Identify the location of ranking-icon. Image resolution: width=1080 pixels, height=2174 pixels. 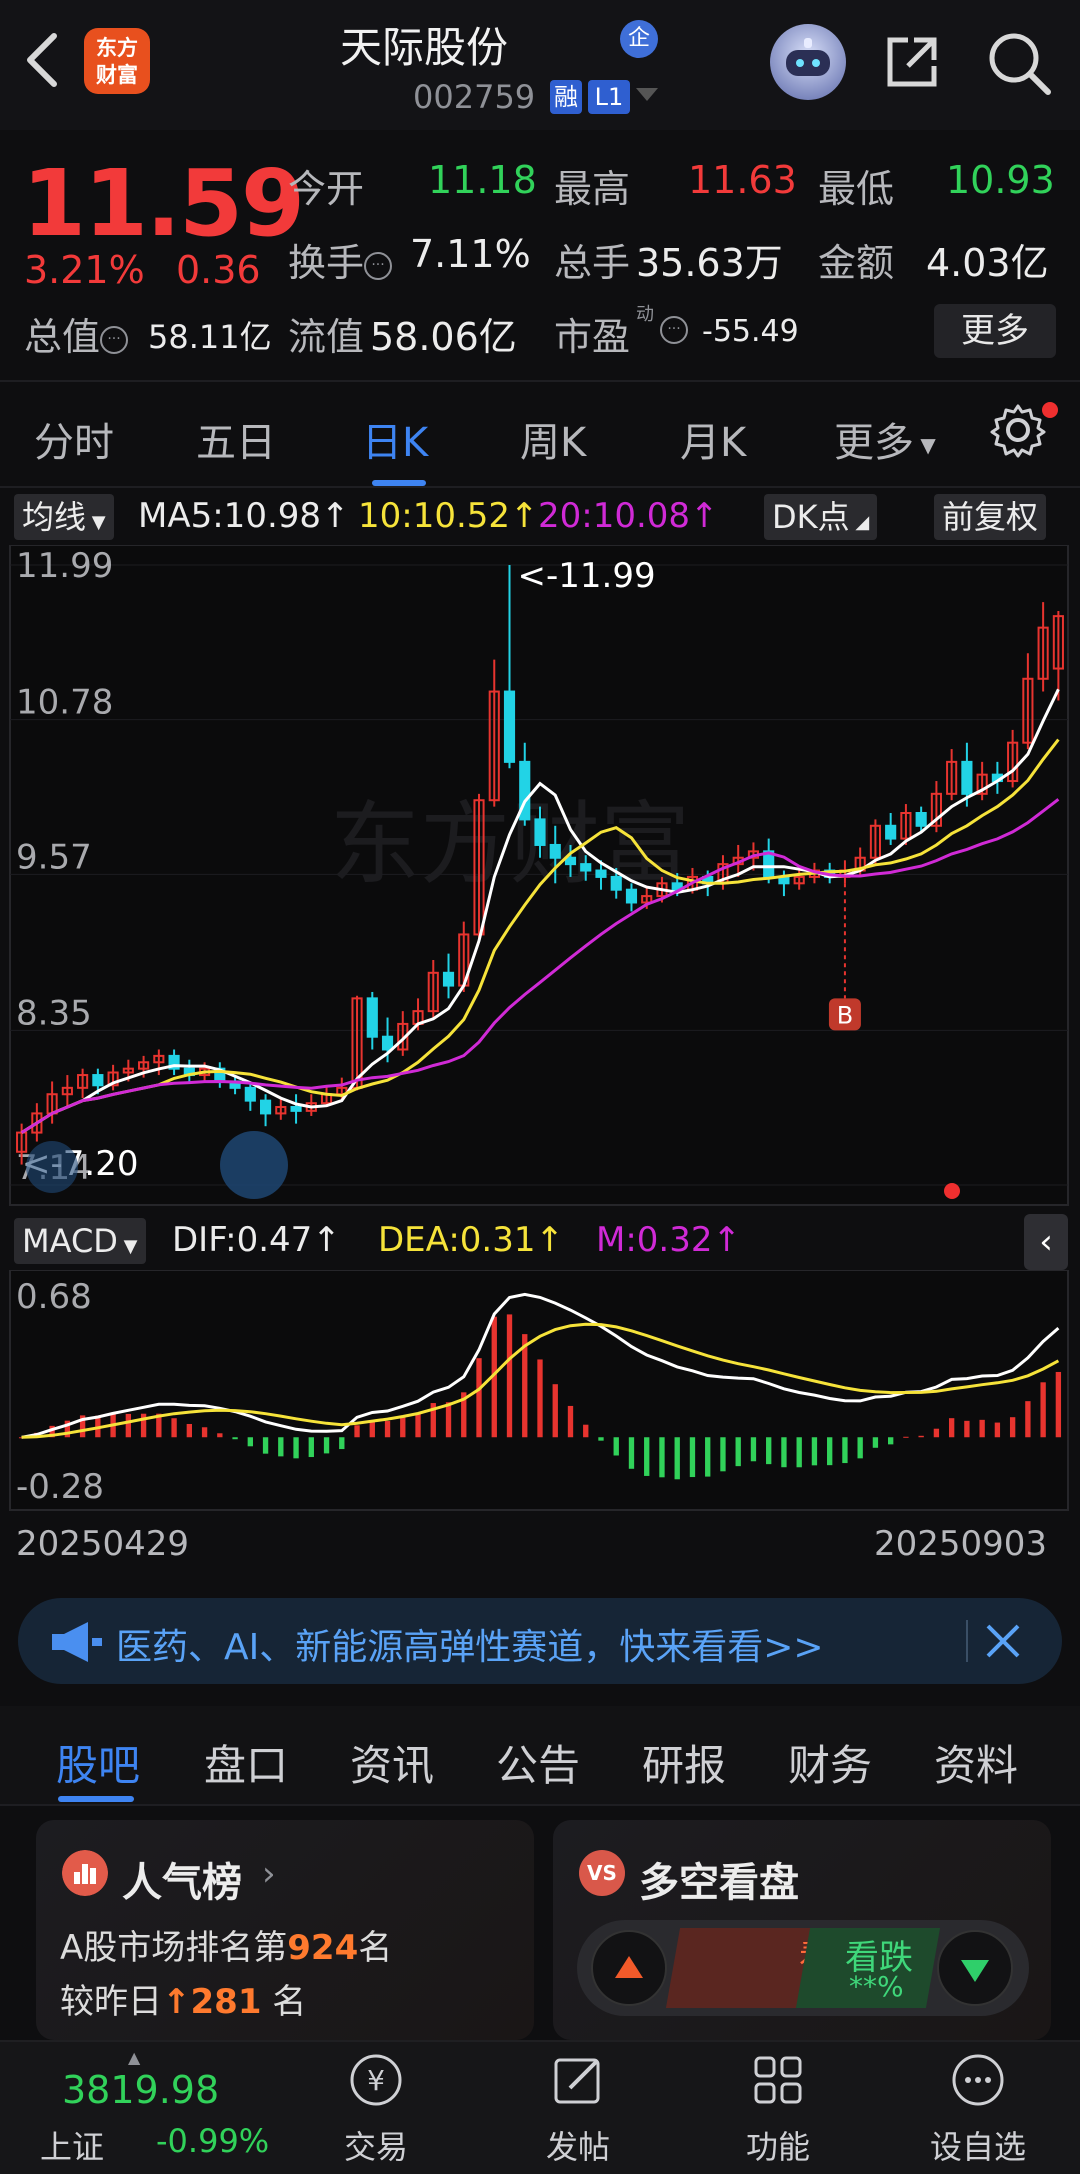
(85, 1873).